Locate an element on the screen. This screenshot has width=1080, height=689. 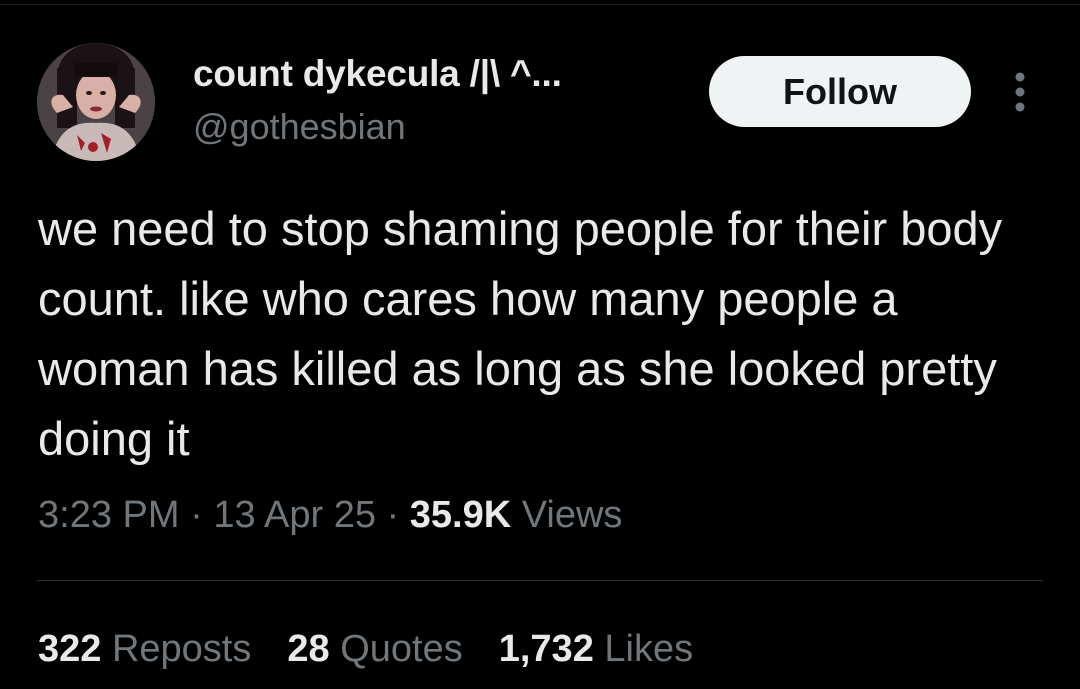
reposts-stat: 322 Reposts is located at coordinates (144, 649).